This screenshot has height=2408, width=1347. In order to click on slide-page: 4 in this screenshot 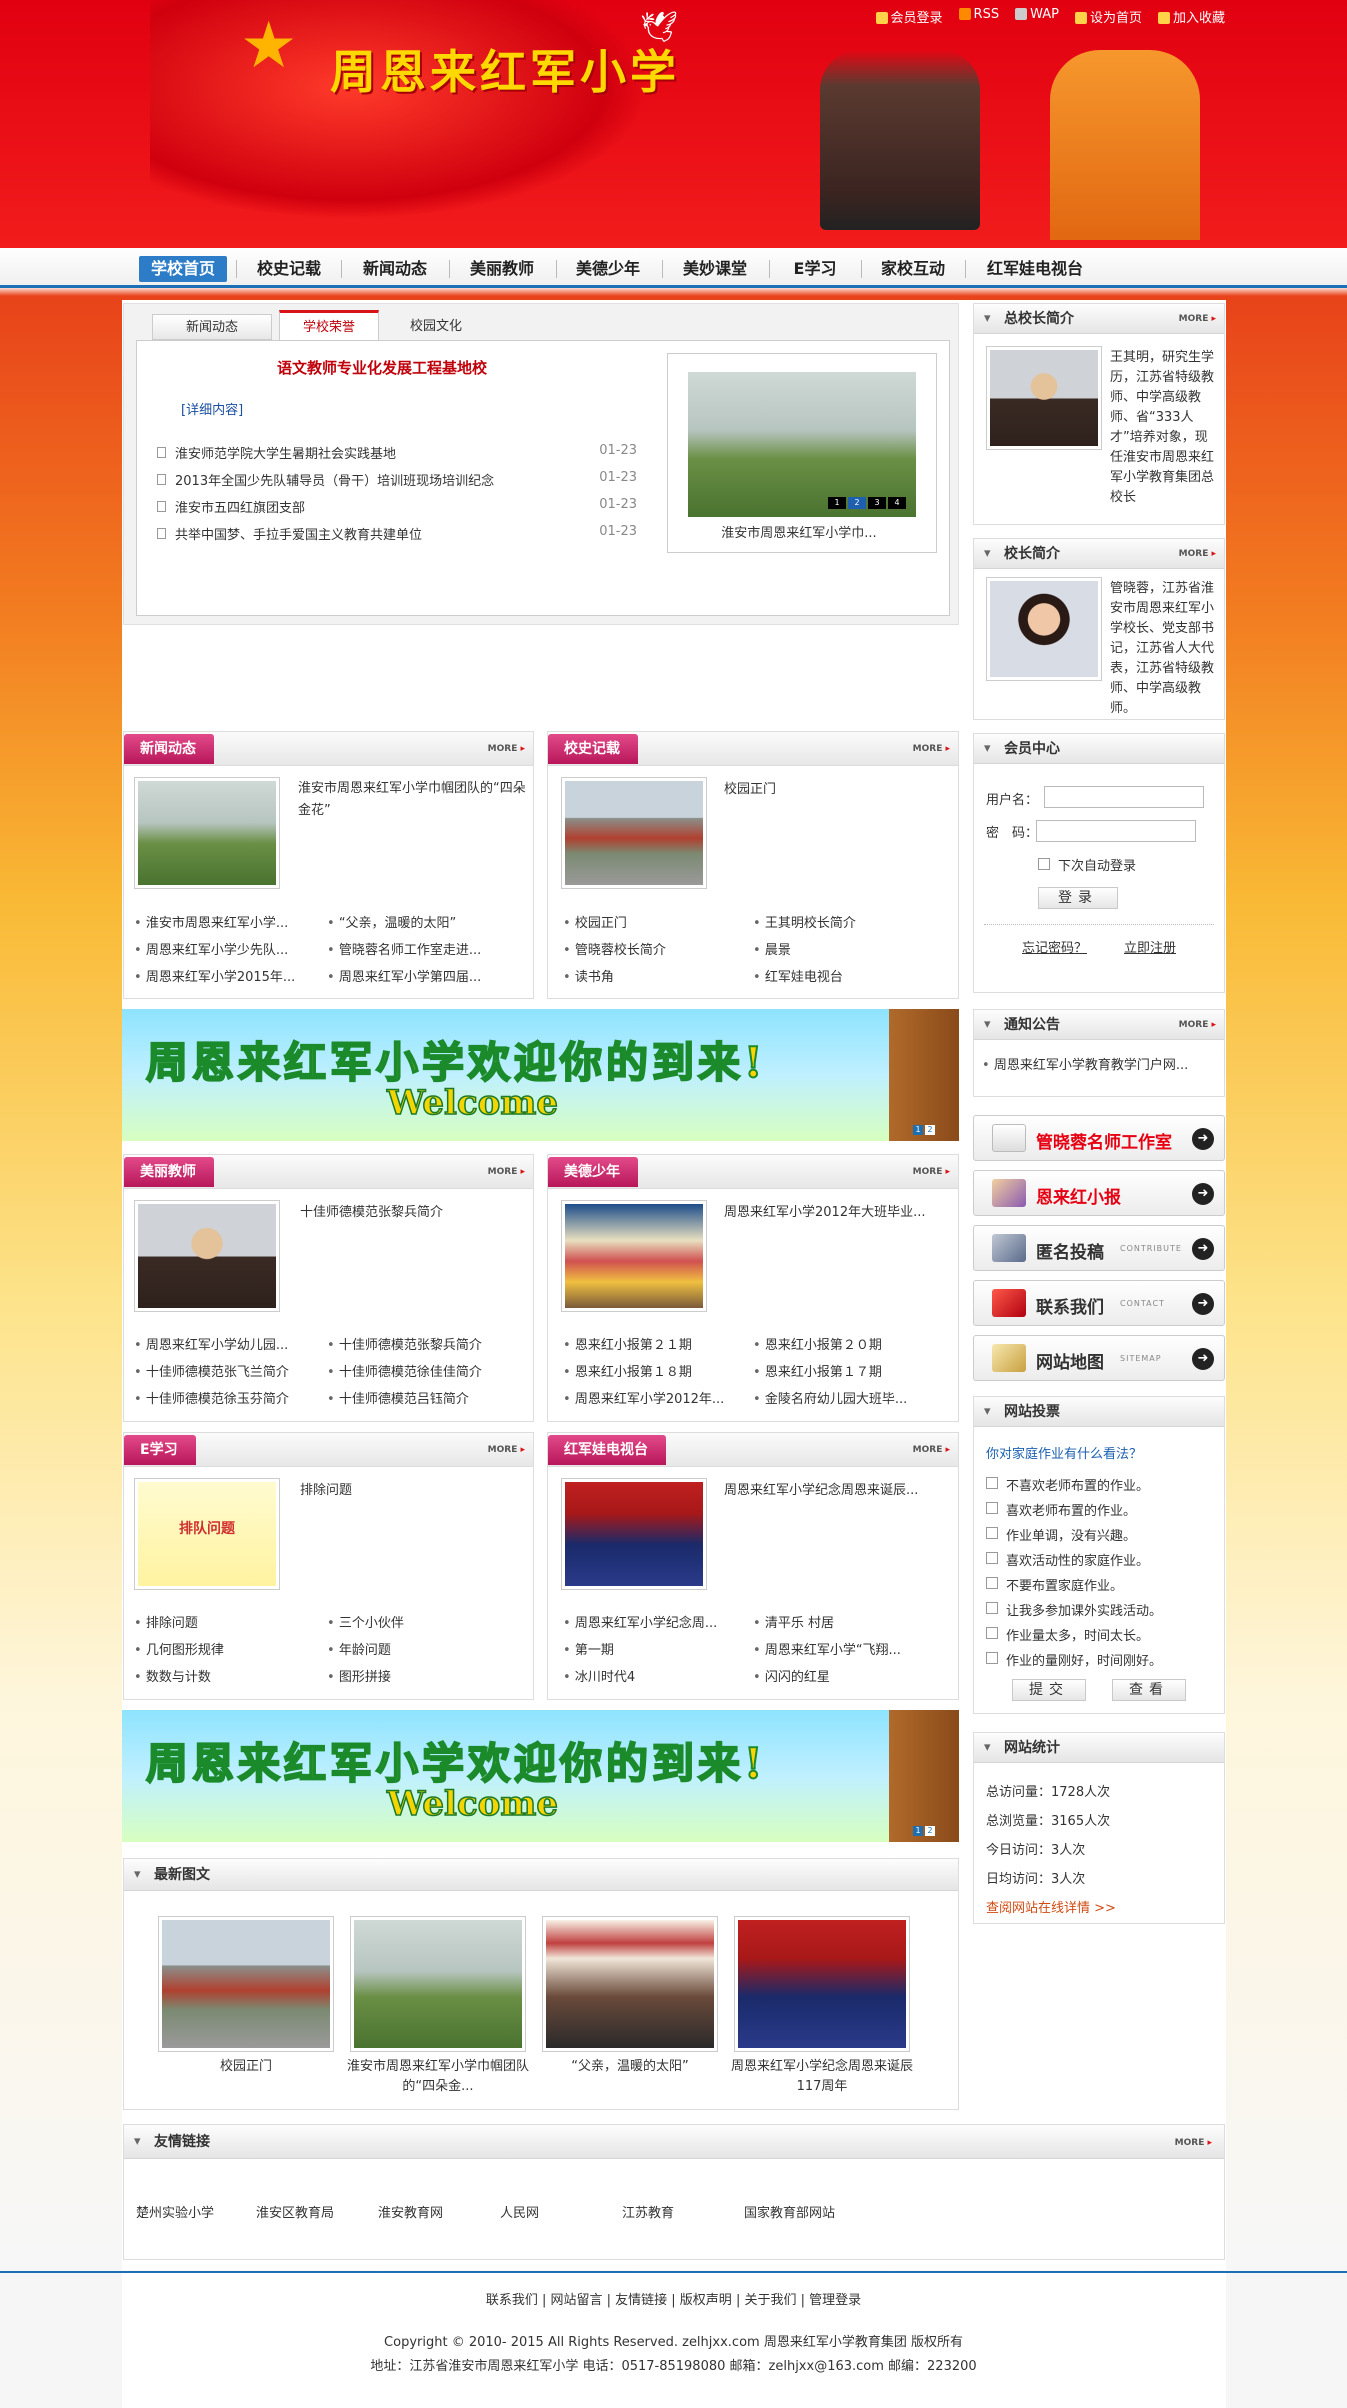, I will do `click(897, 503)`.